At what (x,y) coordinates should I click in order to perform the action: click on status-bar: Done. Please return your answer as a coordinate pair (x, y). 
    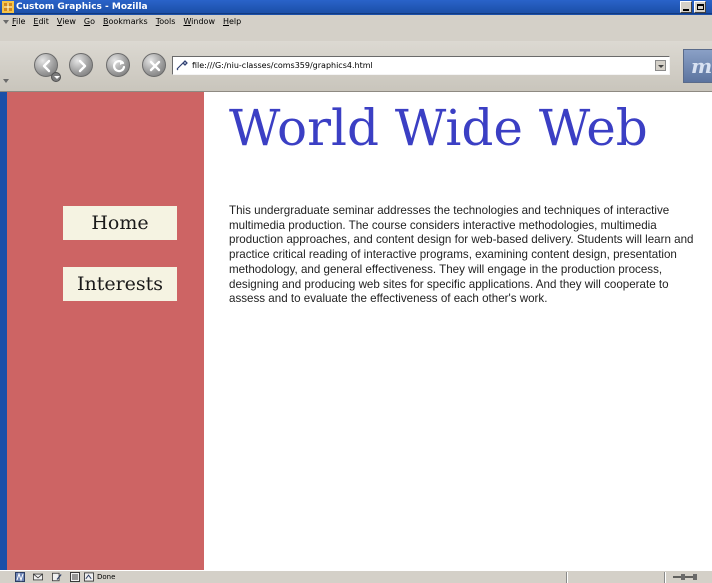
    Looking at the image, I should click on (356, 576).